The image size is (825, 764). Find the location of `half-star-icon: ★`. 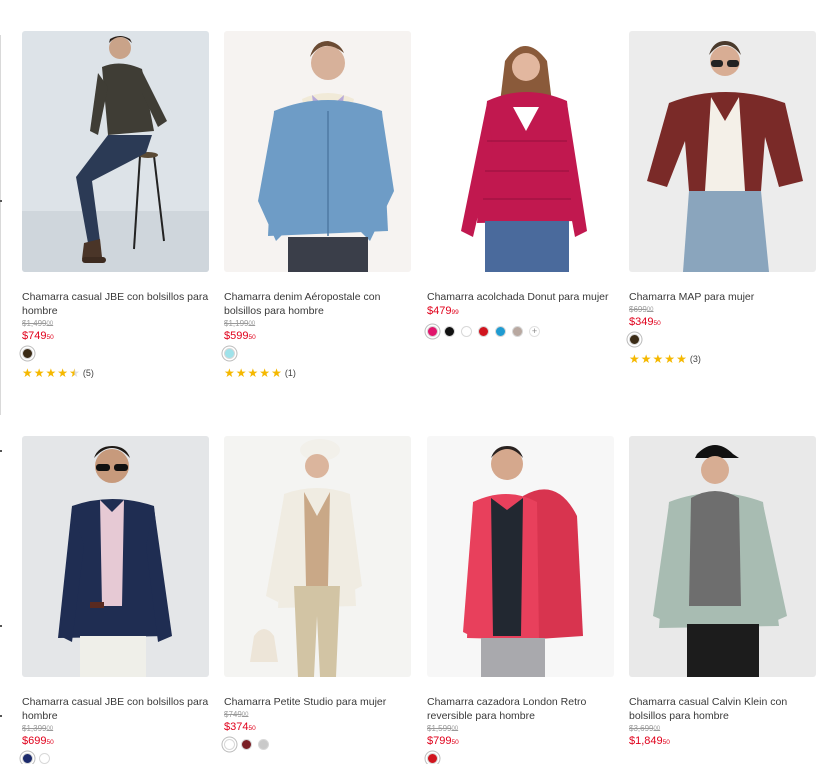

half-star-icon: ★ is located at coordinates (74, 373).